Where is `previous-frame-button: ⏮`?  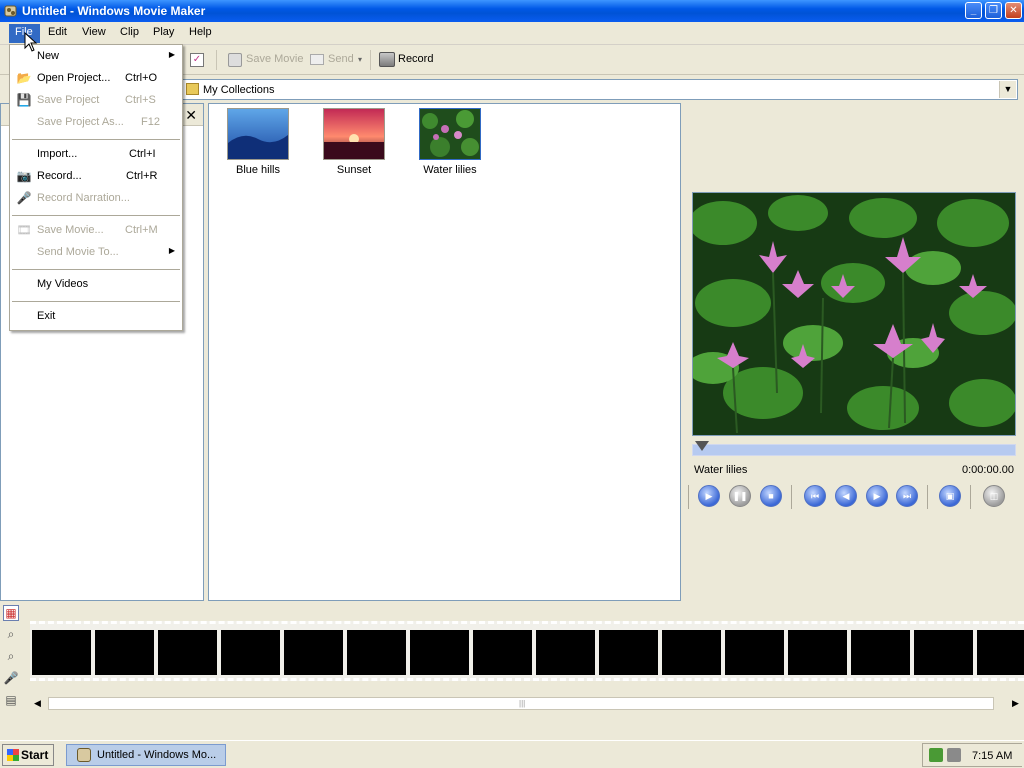 previous-frame-button: ⏮ is located at coordinates (815, 496).